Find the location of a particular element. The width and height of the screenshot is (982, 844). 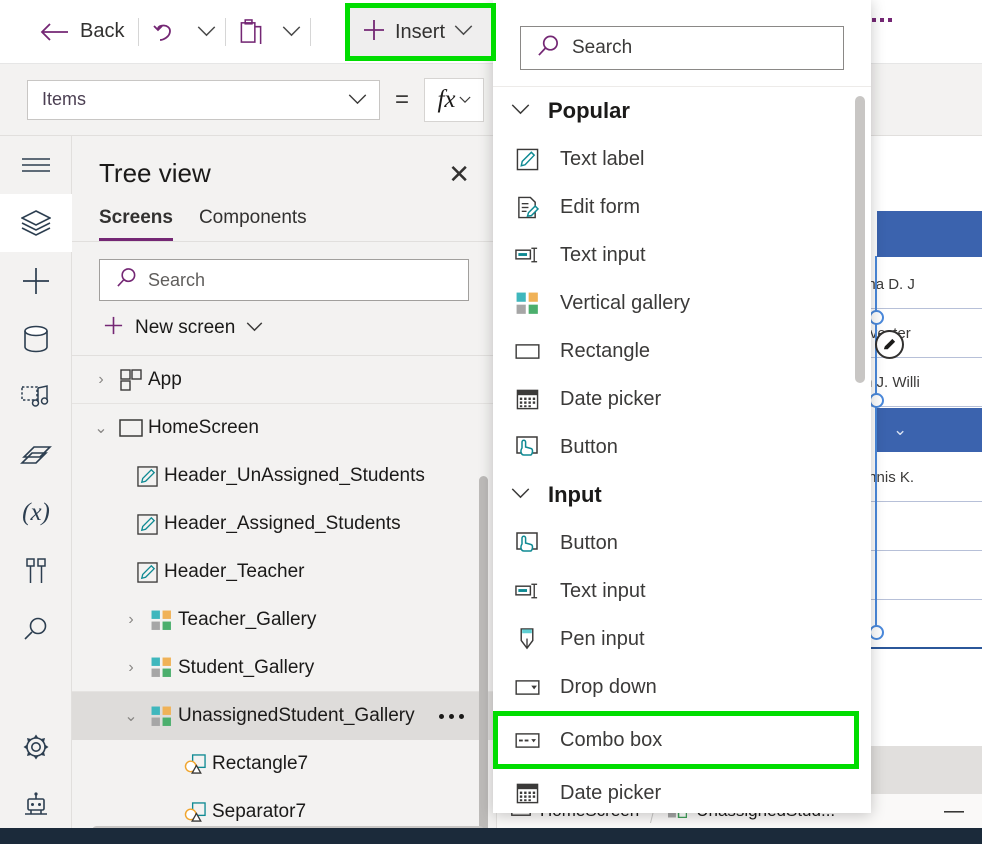

overflow-more-button is located at coordinates (882, 20).